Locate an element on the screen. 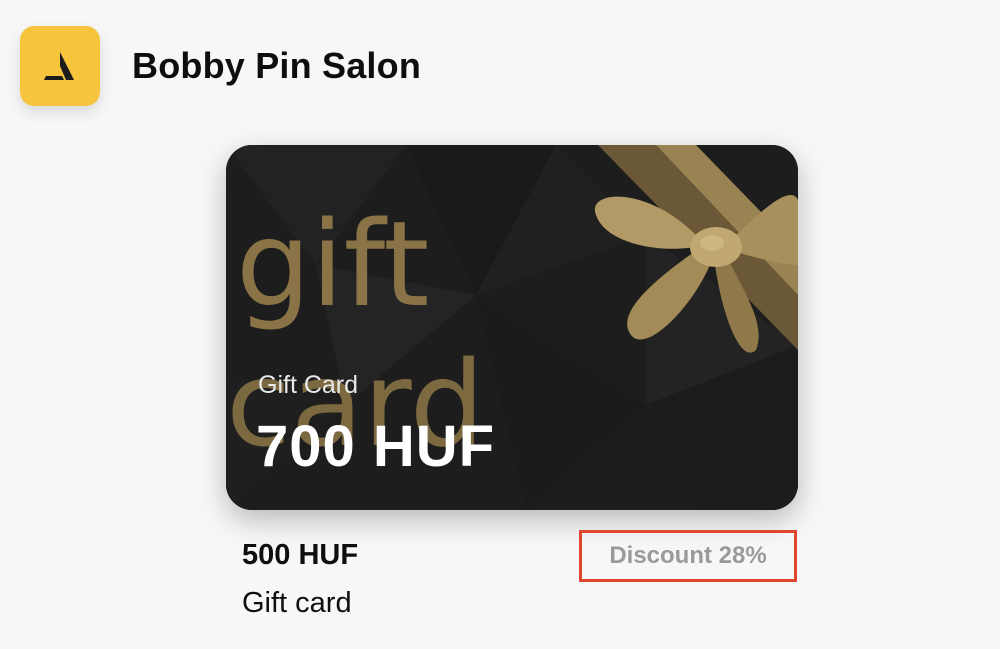 The image size is (1000, 649). salon-logo-icon is located at coordinates (60, 66).